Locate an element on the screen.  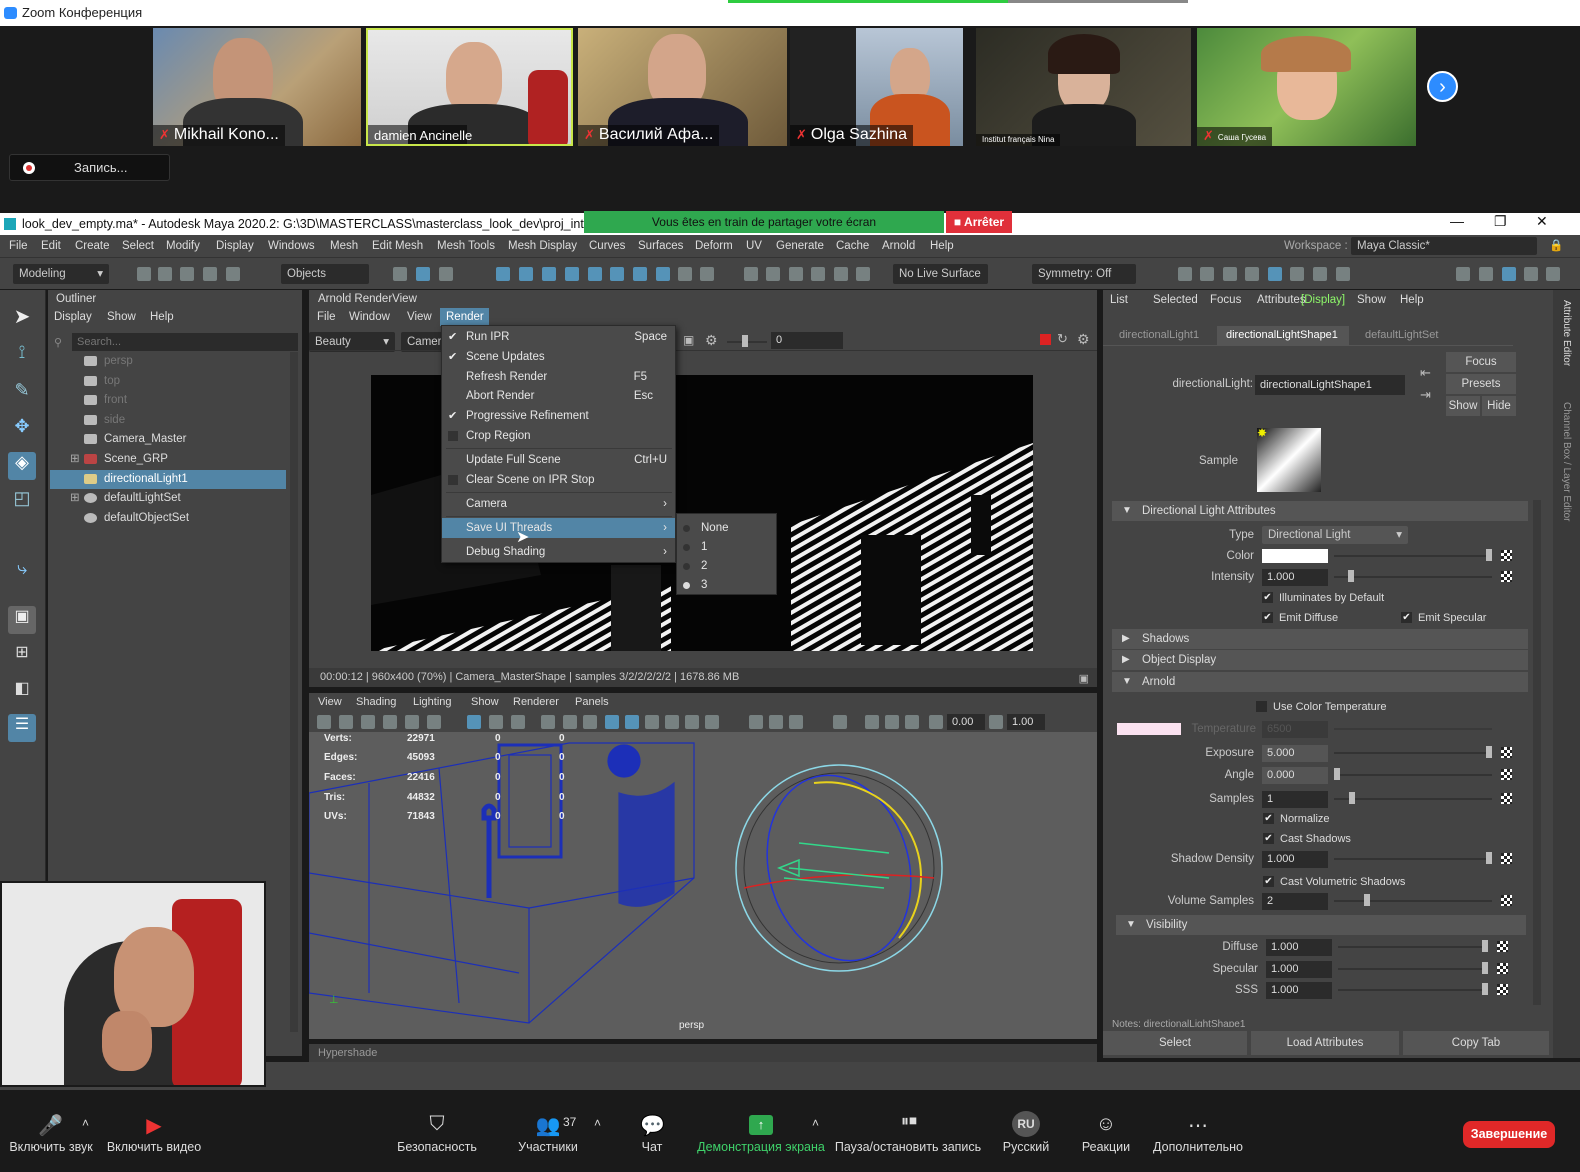
select-component-icon is located at coordinates (446, 274).